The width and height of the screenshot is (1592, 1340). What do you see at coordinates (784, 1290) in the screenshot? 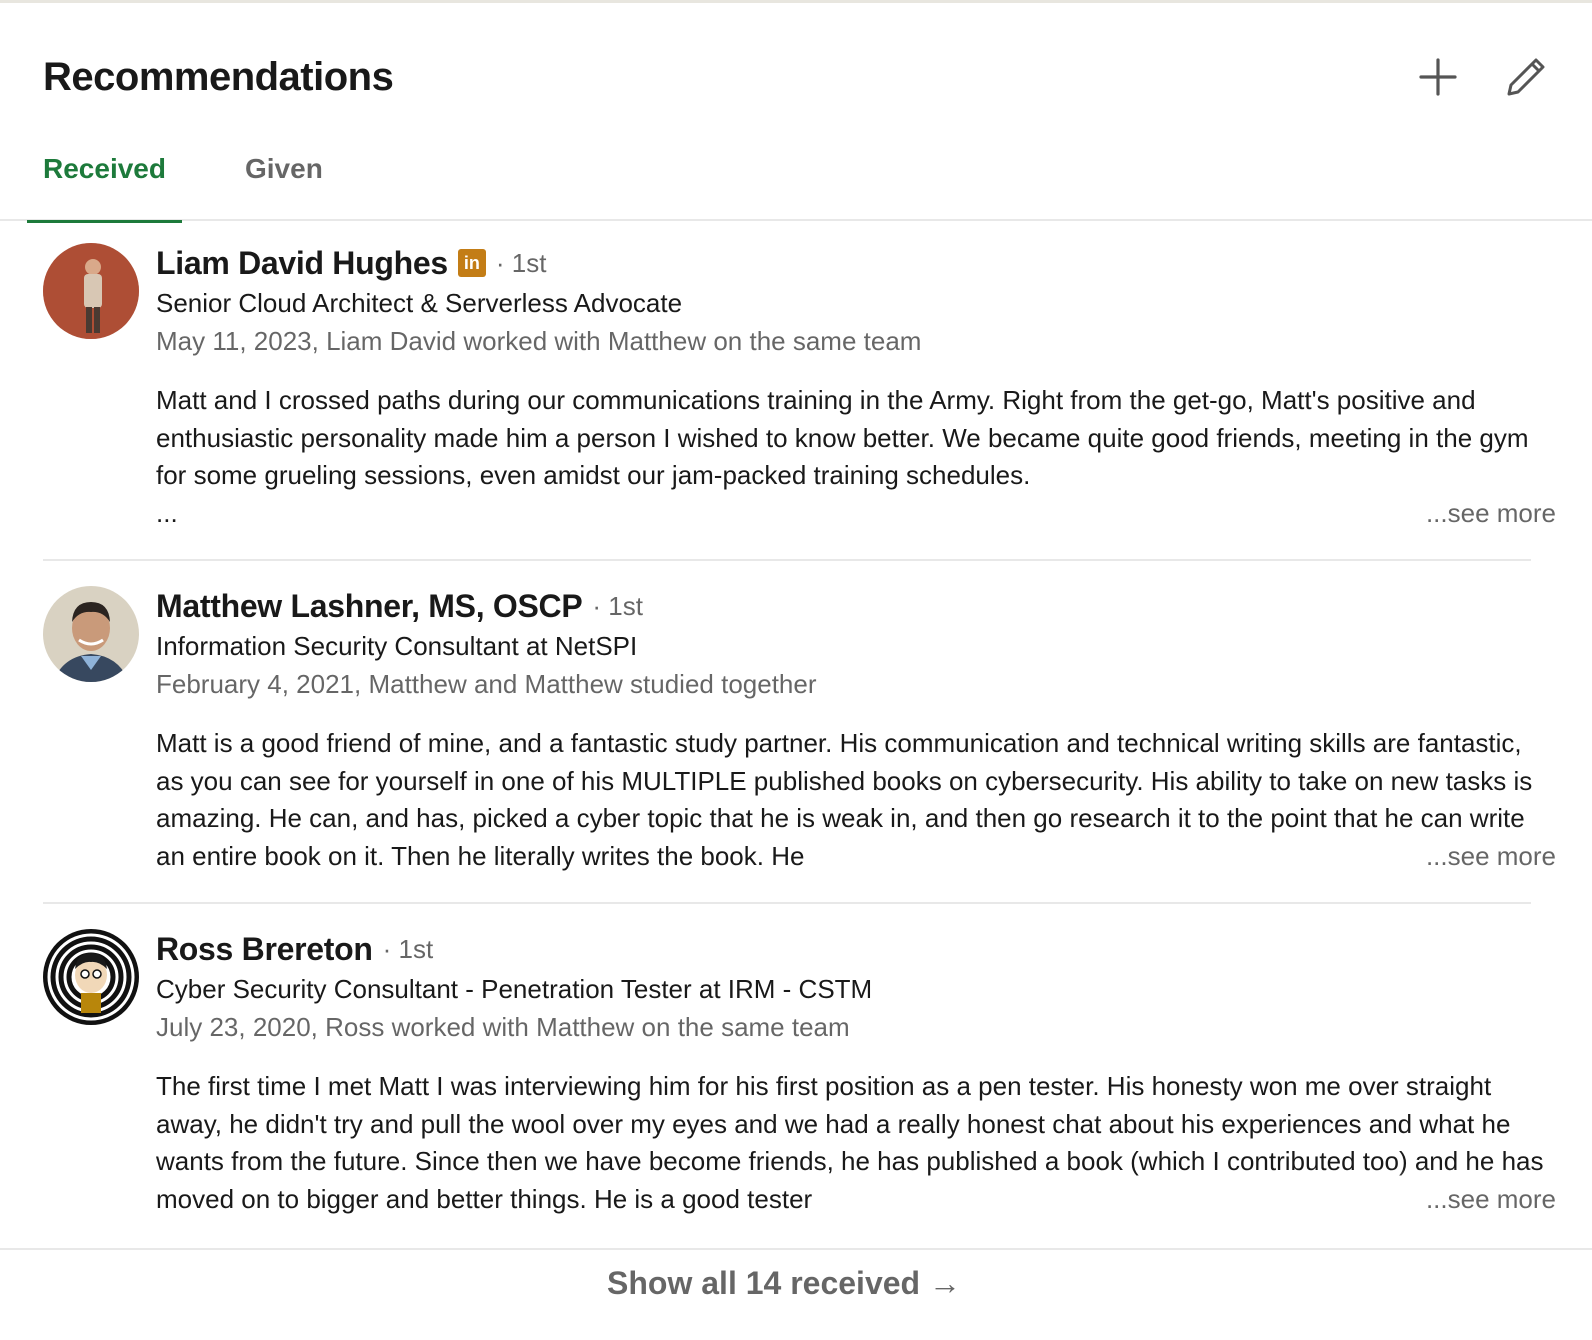
I see `show-all-received-button: Show all 14 received →` at bounding box center [784, 1290].